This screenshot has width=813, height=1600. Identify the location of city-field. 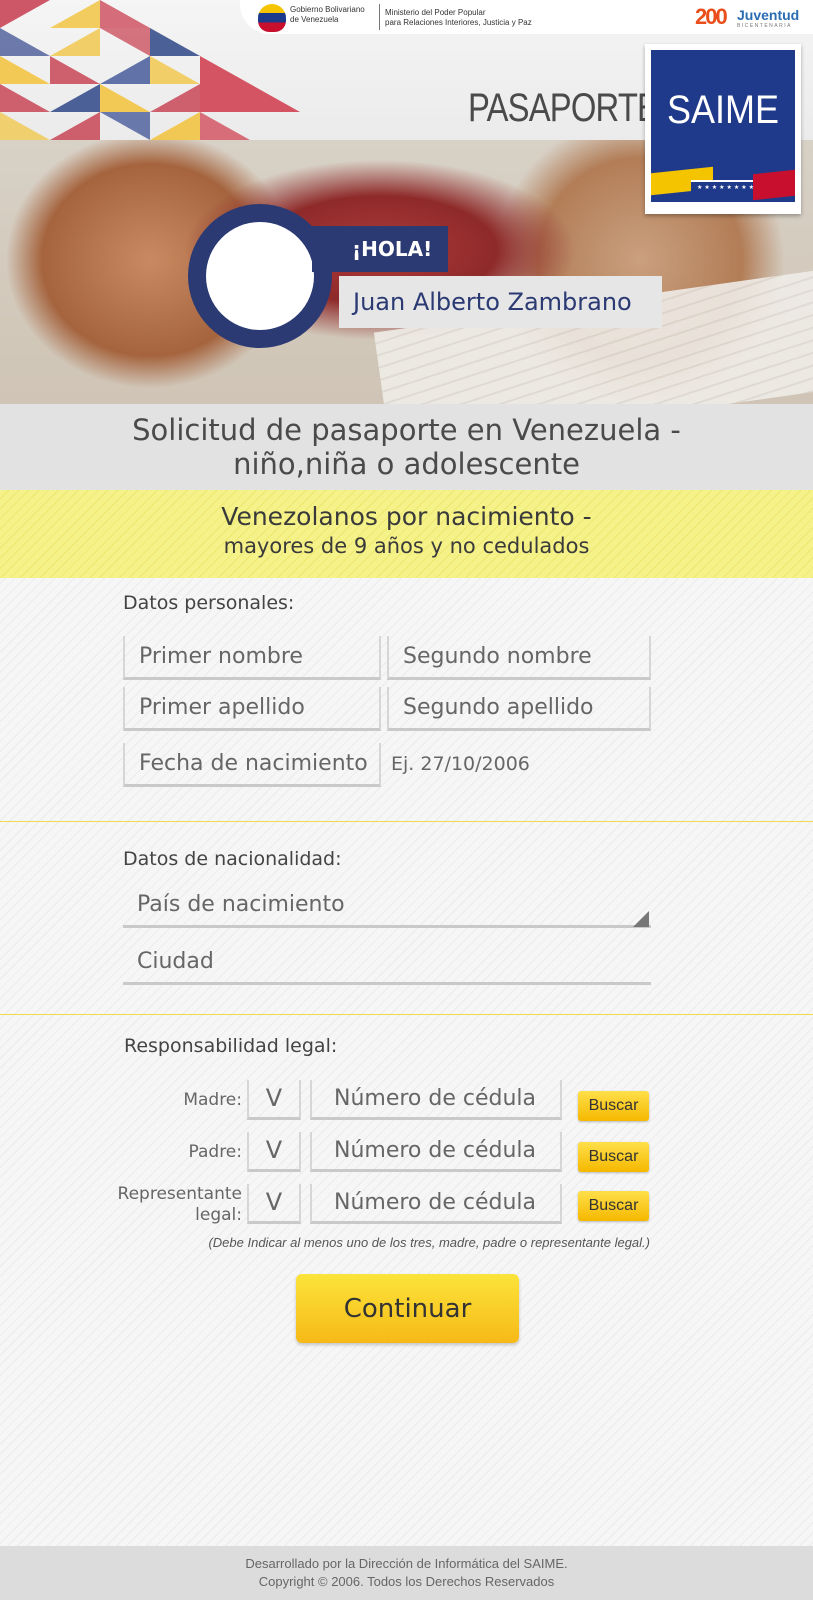
(387, 963).